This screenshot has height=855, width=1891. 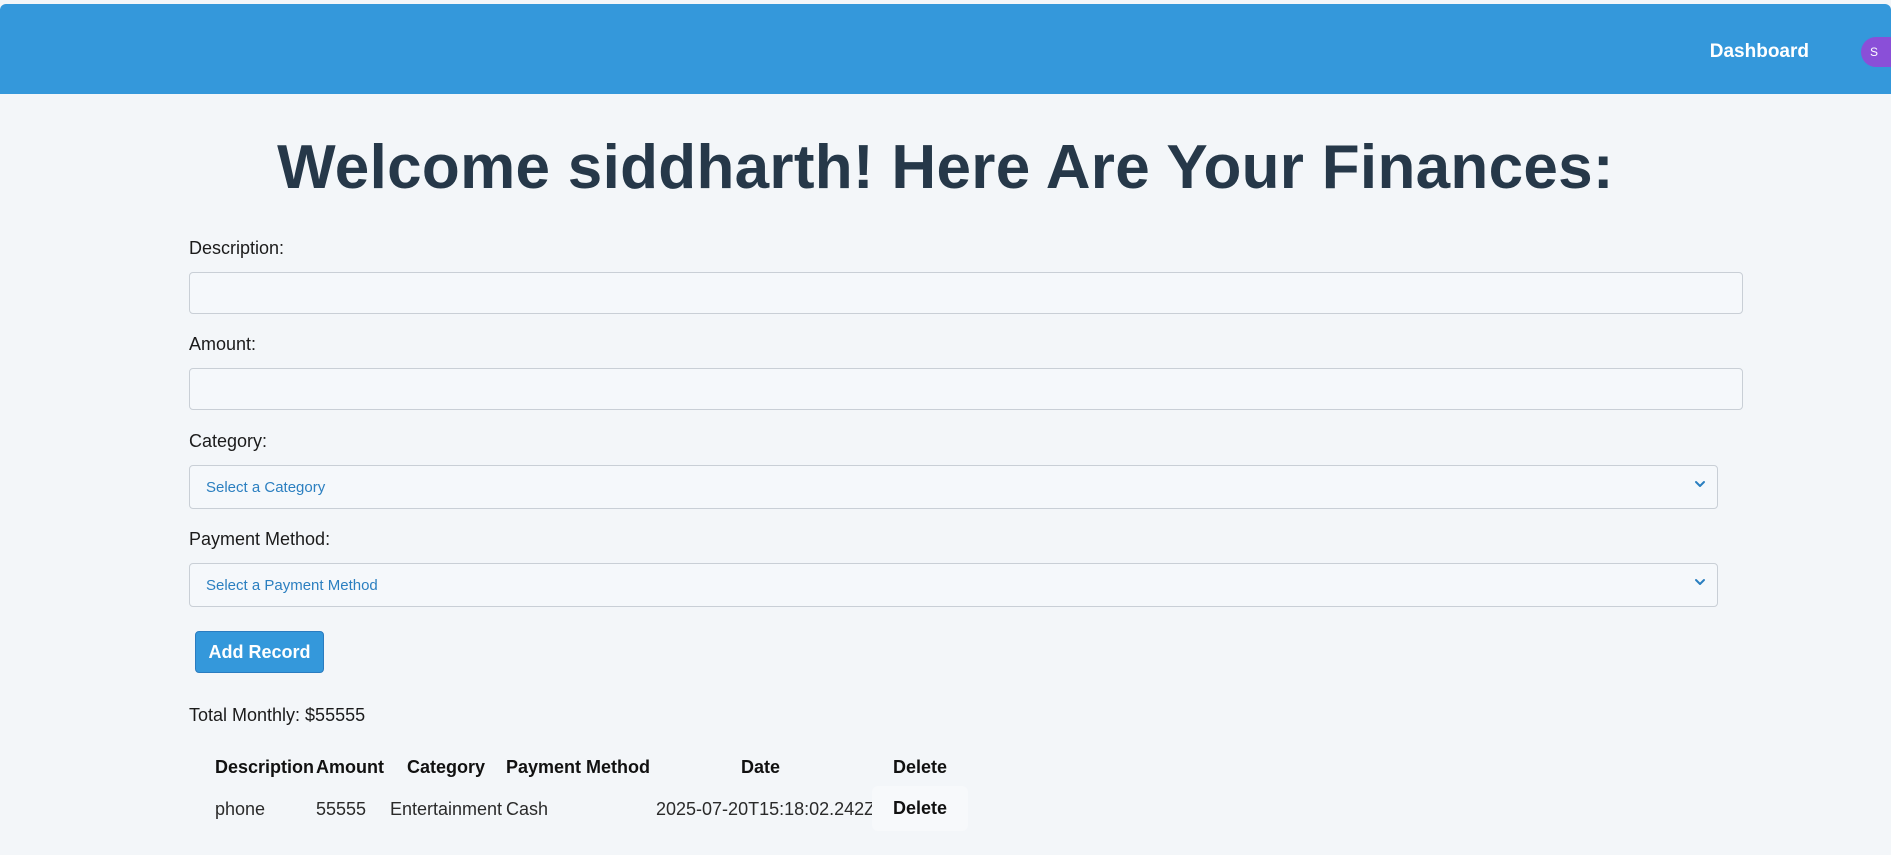 What do you see at coordinates (446, 809) in the screenshot?
I see `cell-category: Entertainment` at bounding box center [446, 809].